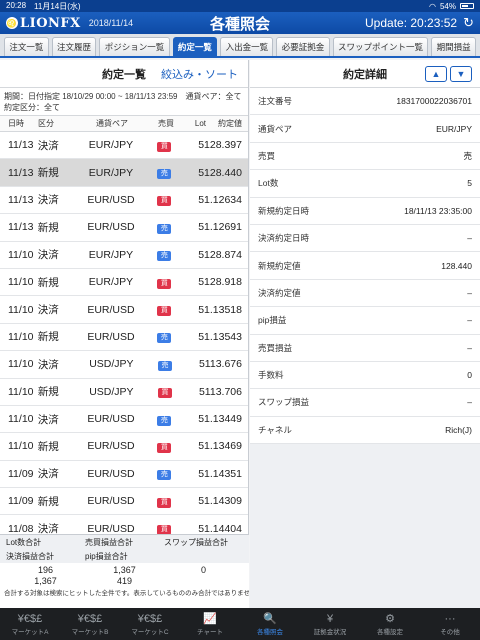  Describe the element at coordinates (365, 266) in the screenshot. I see `detail-row: 新規約定値 128.440` at that location.